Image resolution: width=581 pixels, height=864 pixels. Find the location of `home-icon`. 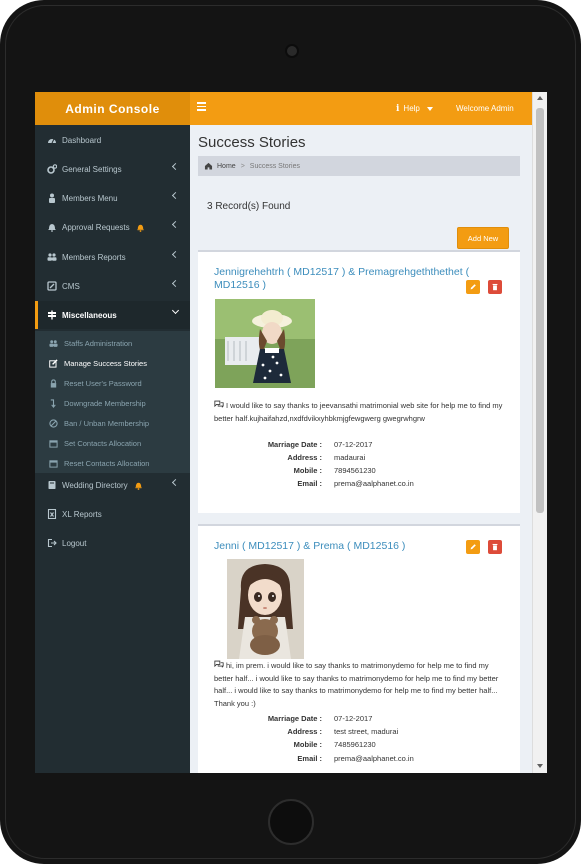

home-icon is located at coordinates (208, 166).